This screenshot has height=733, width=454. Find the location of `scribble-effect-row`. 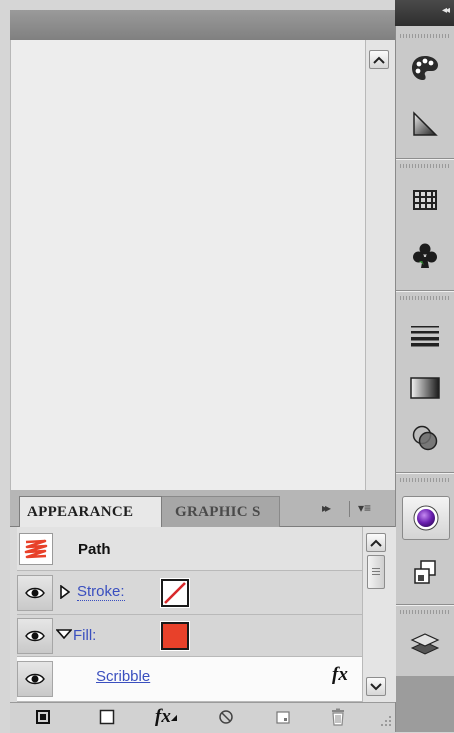

scribble-effect-row is located at coordinates (189, 679).